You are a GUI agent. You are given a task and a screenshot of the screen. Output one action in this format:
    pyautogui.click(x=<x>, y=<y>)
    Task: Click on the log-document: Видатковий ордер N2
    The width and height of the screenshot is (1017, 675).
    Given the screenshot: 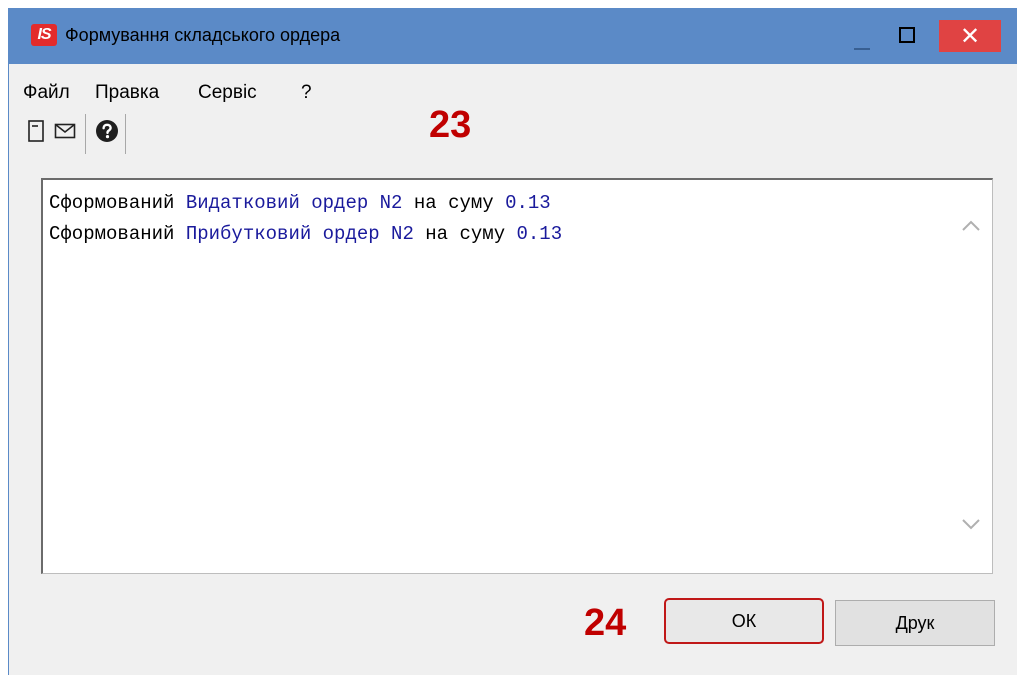 What is the action you would take?
    pyautogui.click(x=294, y=203)
    